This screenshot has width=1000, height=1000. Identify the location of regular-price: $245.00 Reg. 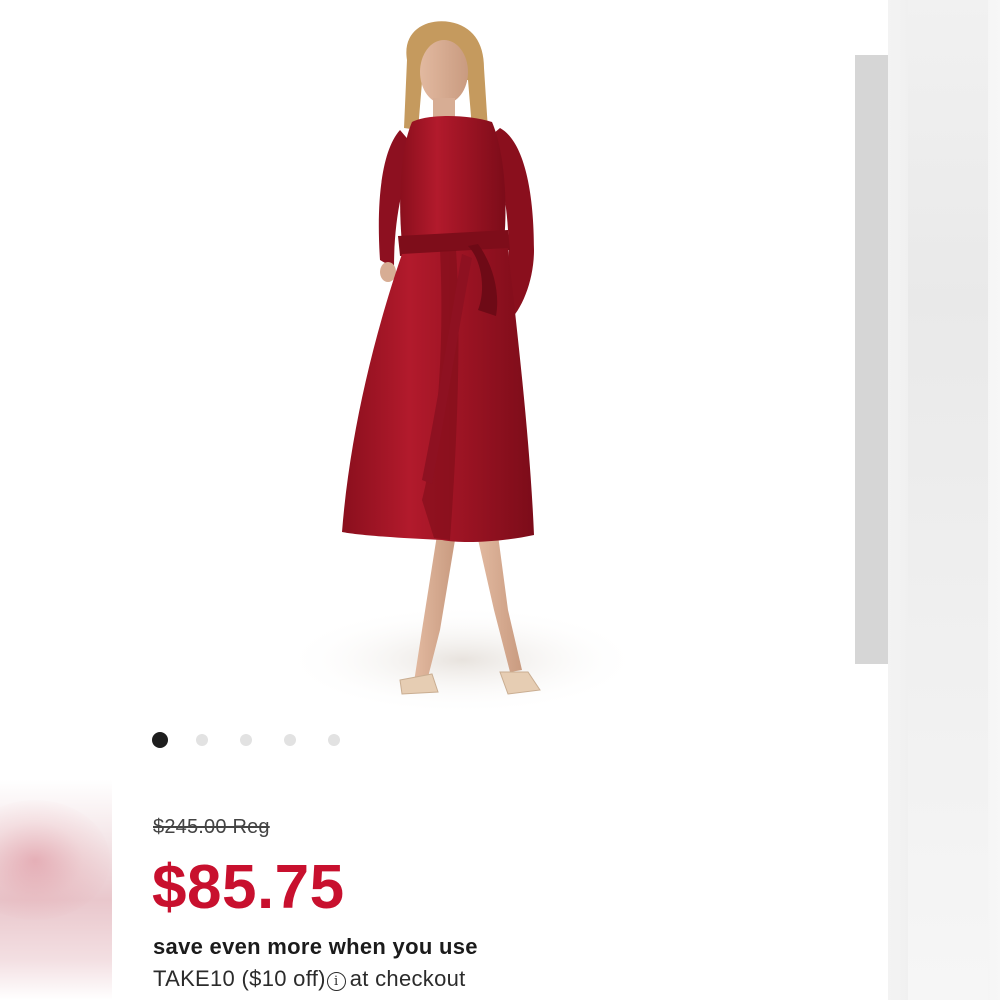
(211, 827).